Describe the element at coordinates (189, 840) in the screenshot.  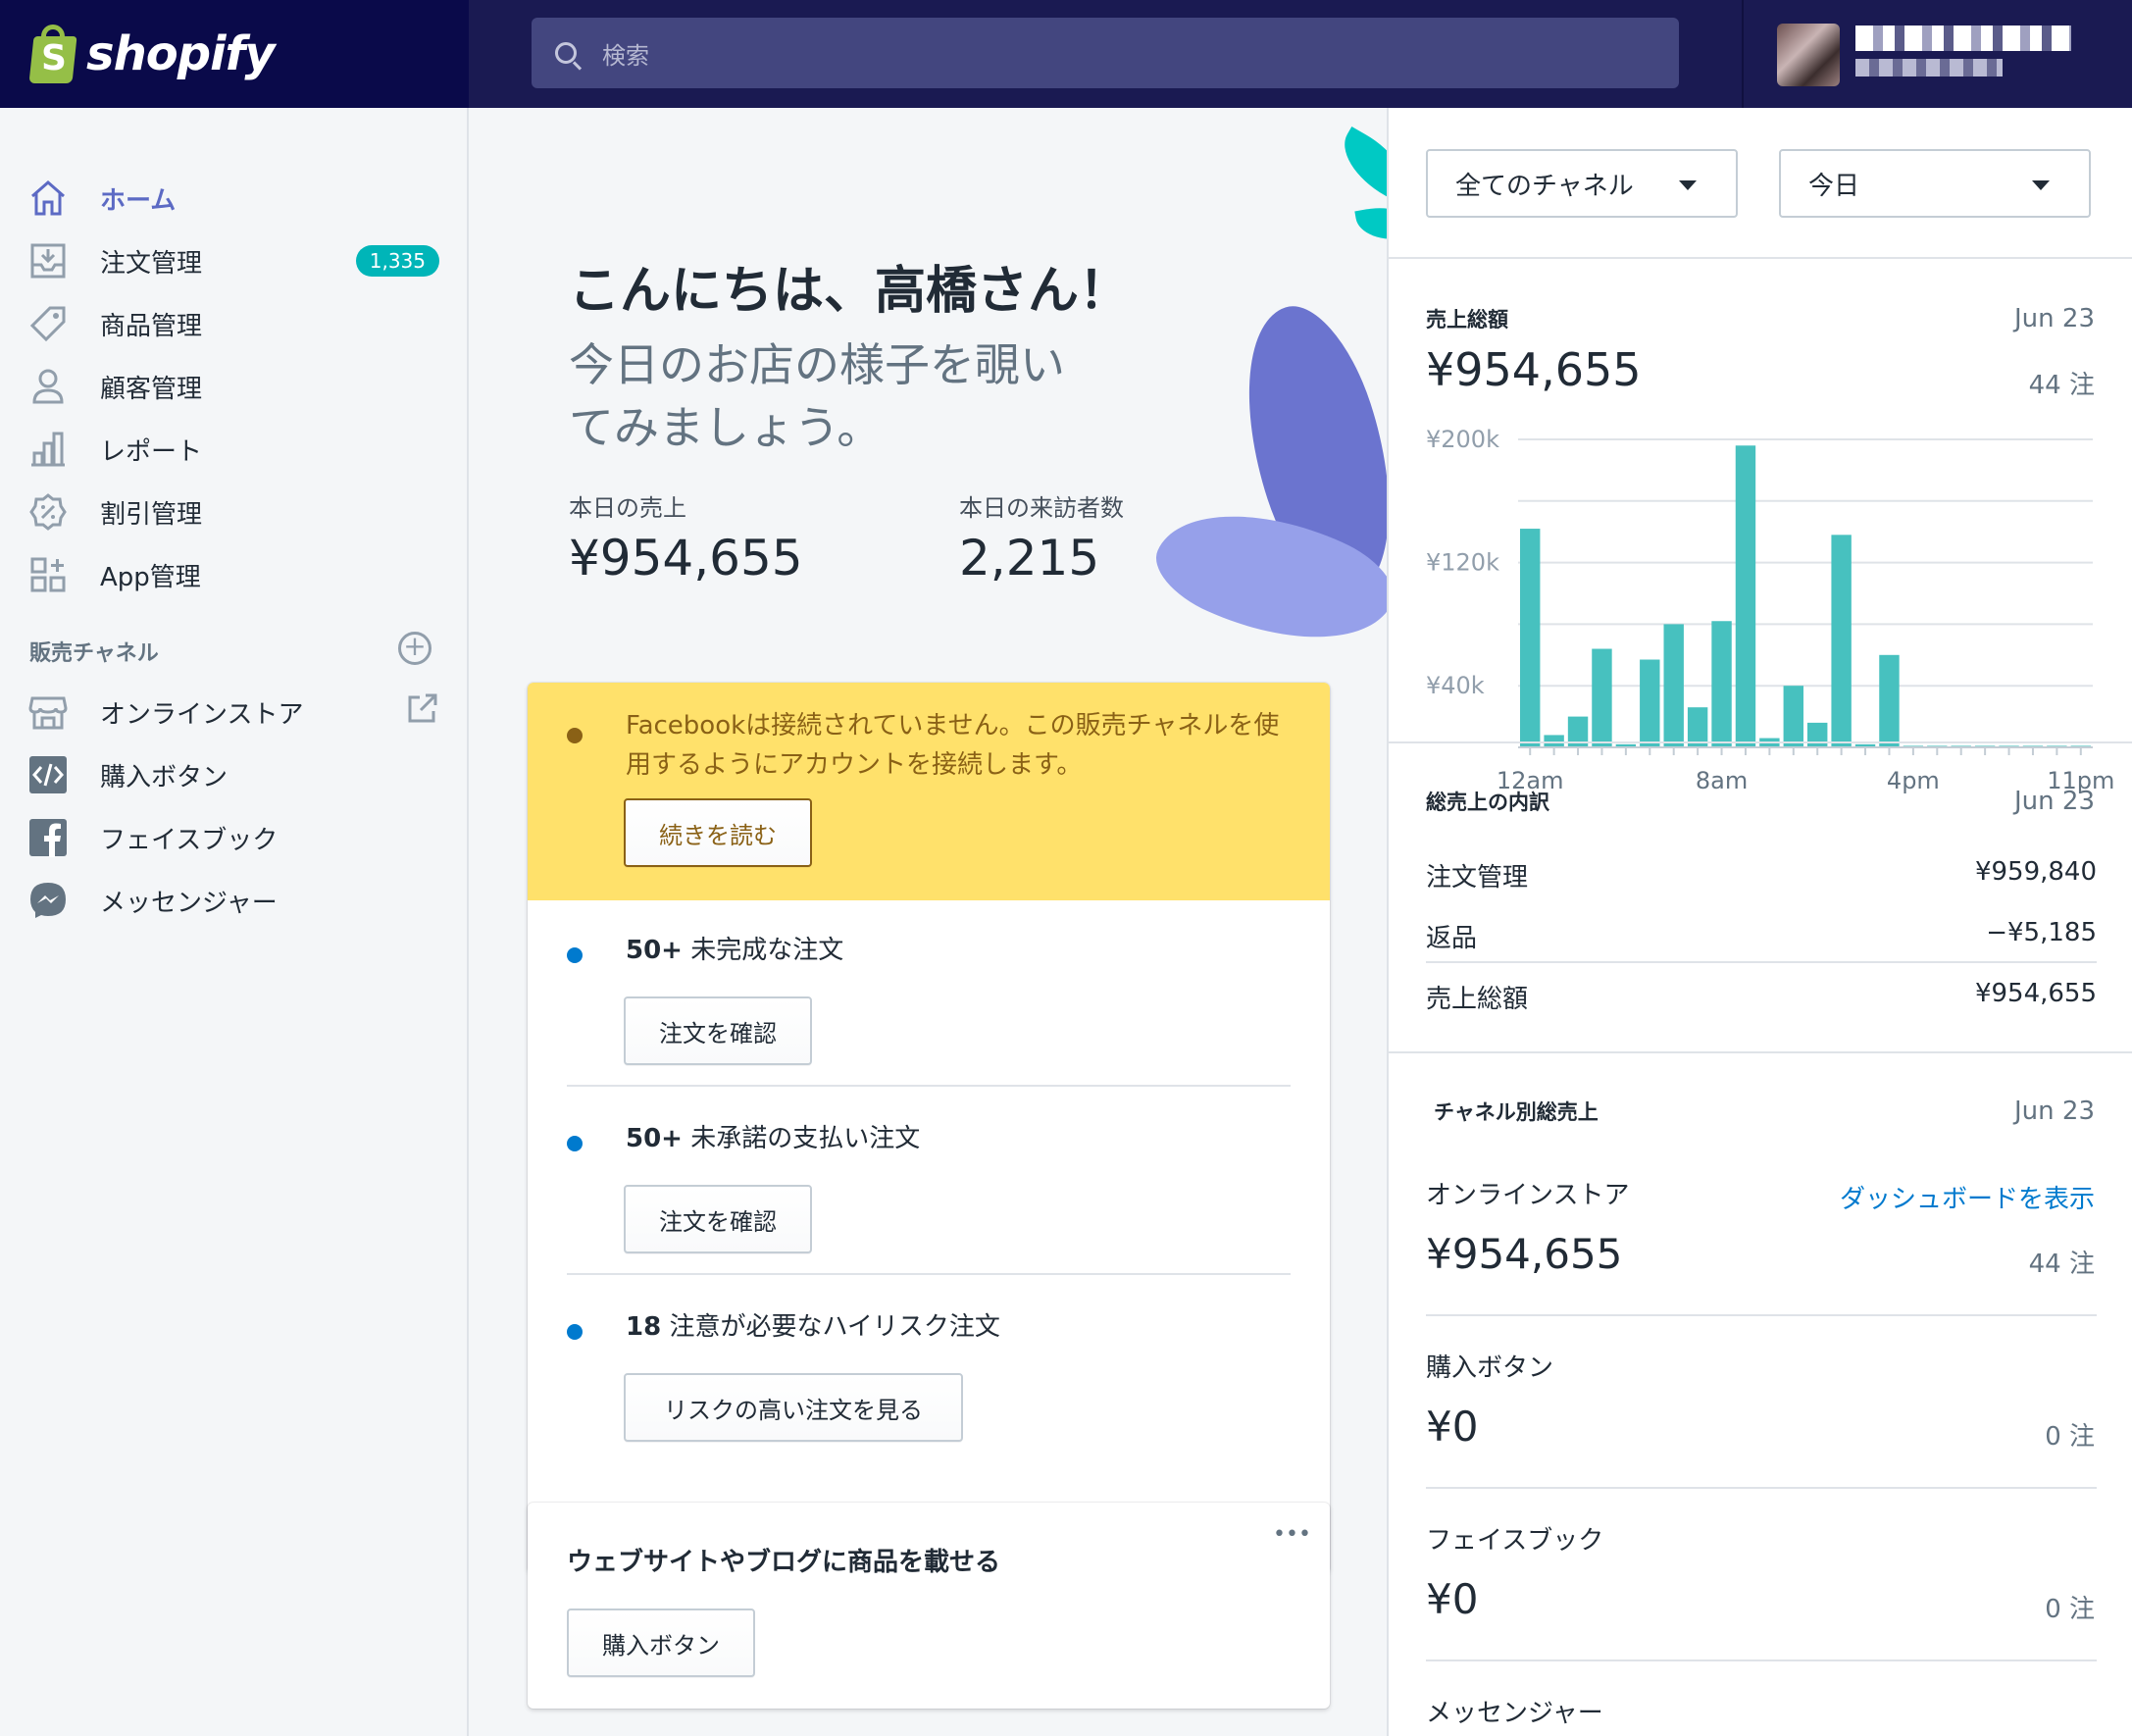
I see `sidebar-item-label: フェイスブック` at that location.